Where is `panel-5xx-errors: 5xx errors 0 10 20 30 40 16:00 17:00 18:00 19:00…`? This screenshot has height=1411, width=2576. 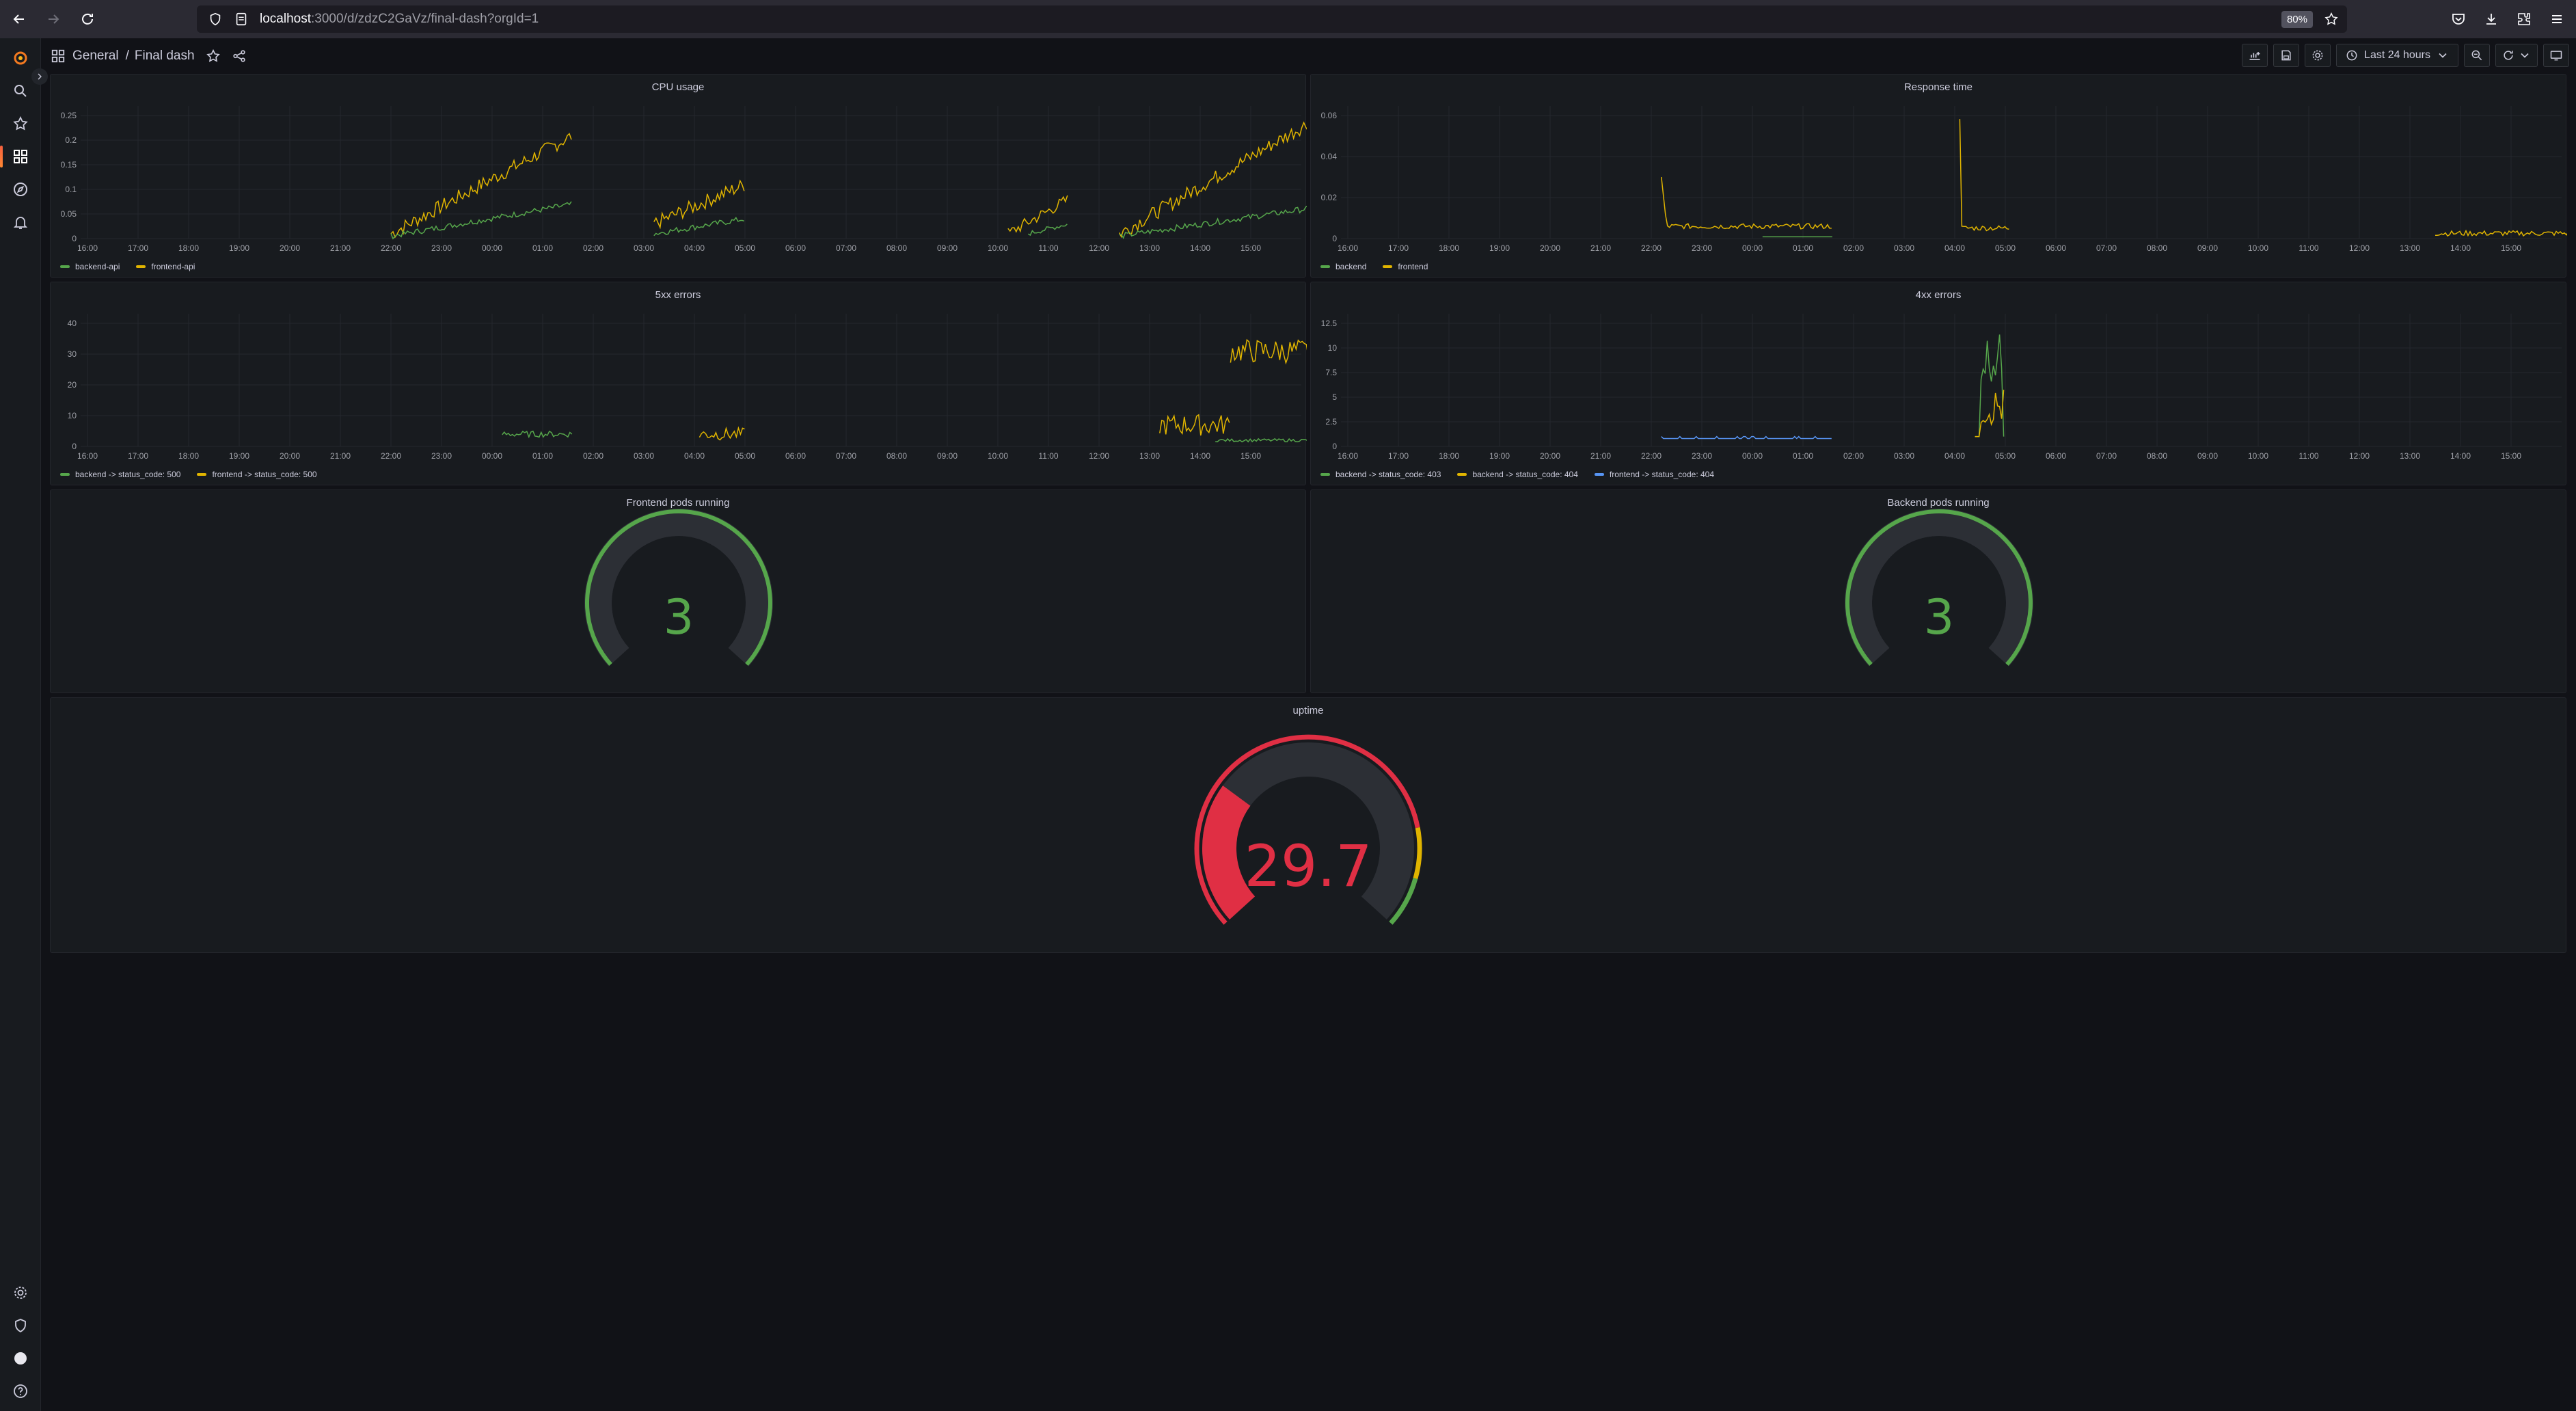
panel-5xx-errors: 5xx errors 0 10 20 30 40 16:00 17:00 18:00 19:00… is located at coordinates (678, 383).